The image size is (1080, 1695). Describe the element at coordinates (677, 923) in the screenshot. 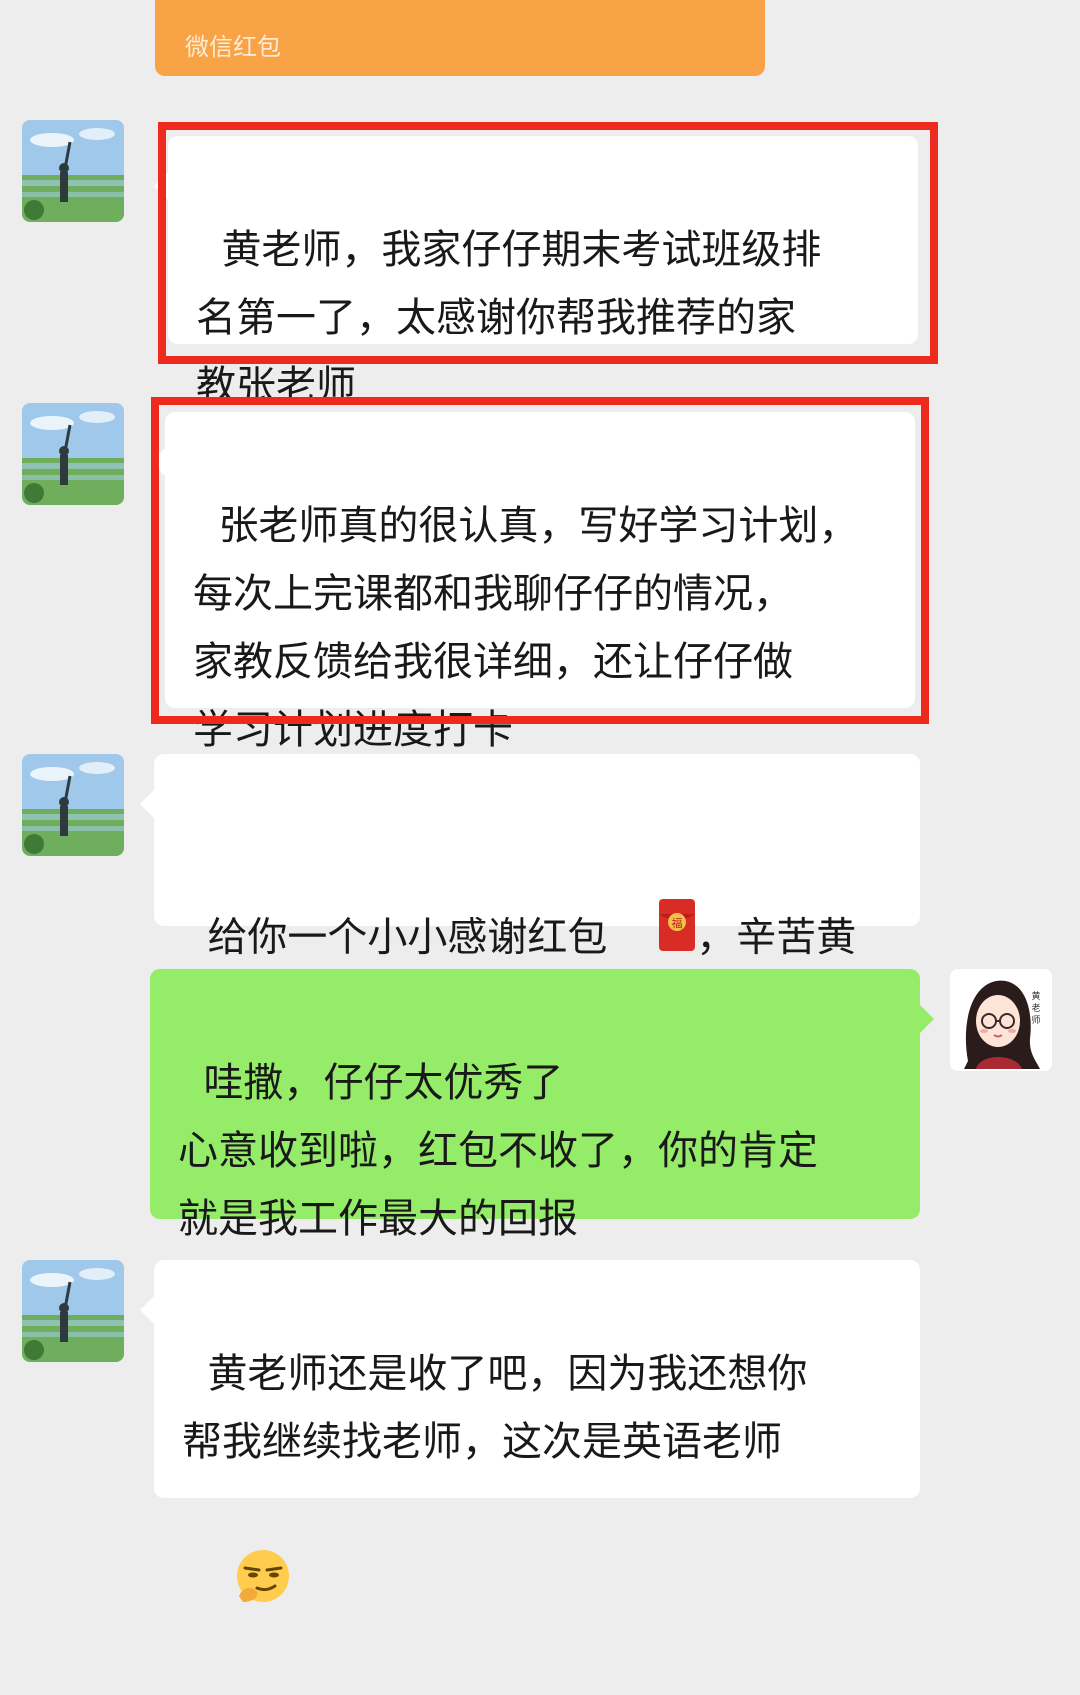

I see `svg-text: 福` at that location.